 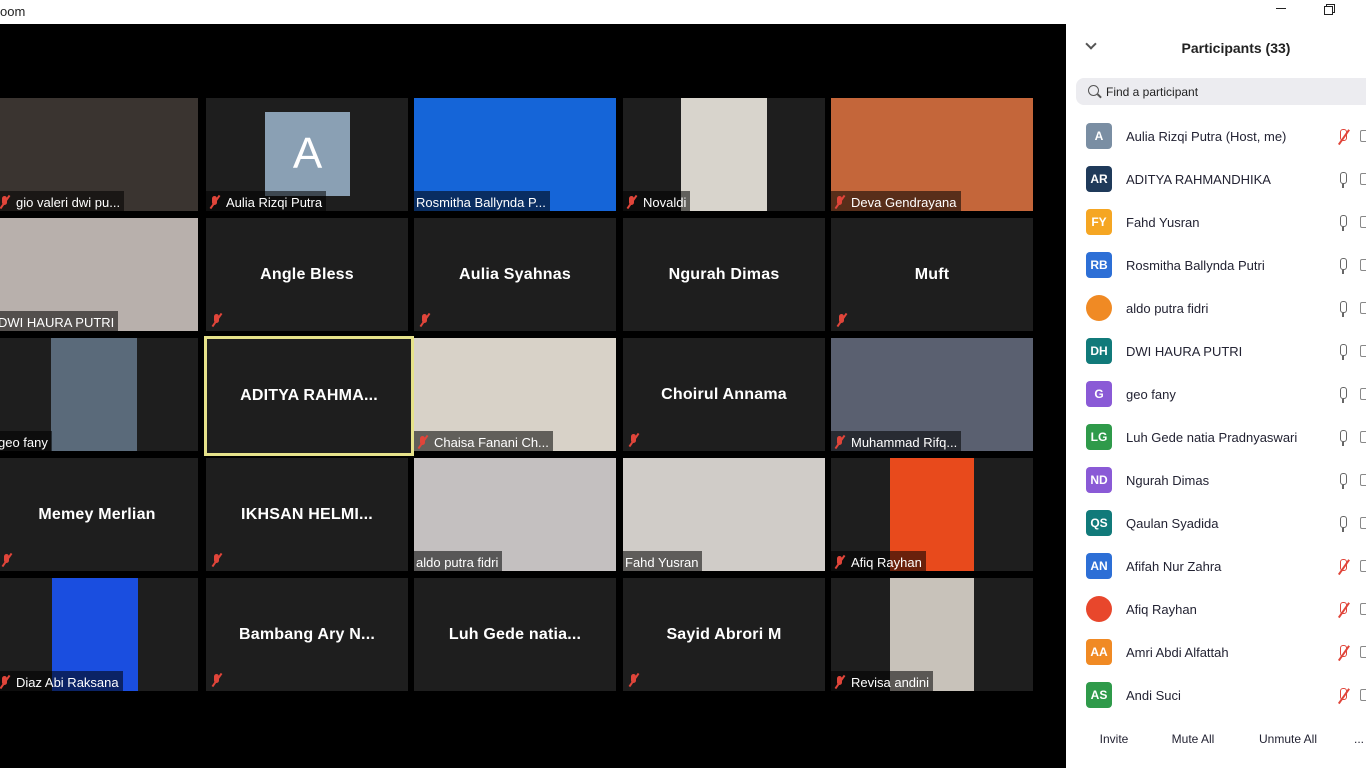 I want to click on participant-name: Angle Bless, so click(x=307, y=274).